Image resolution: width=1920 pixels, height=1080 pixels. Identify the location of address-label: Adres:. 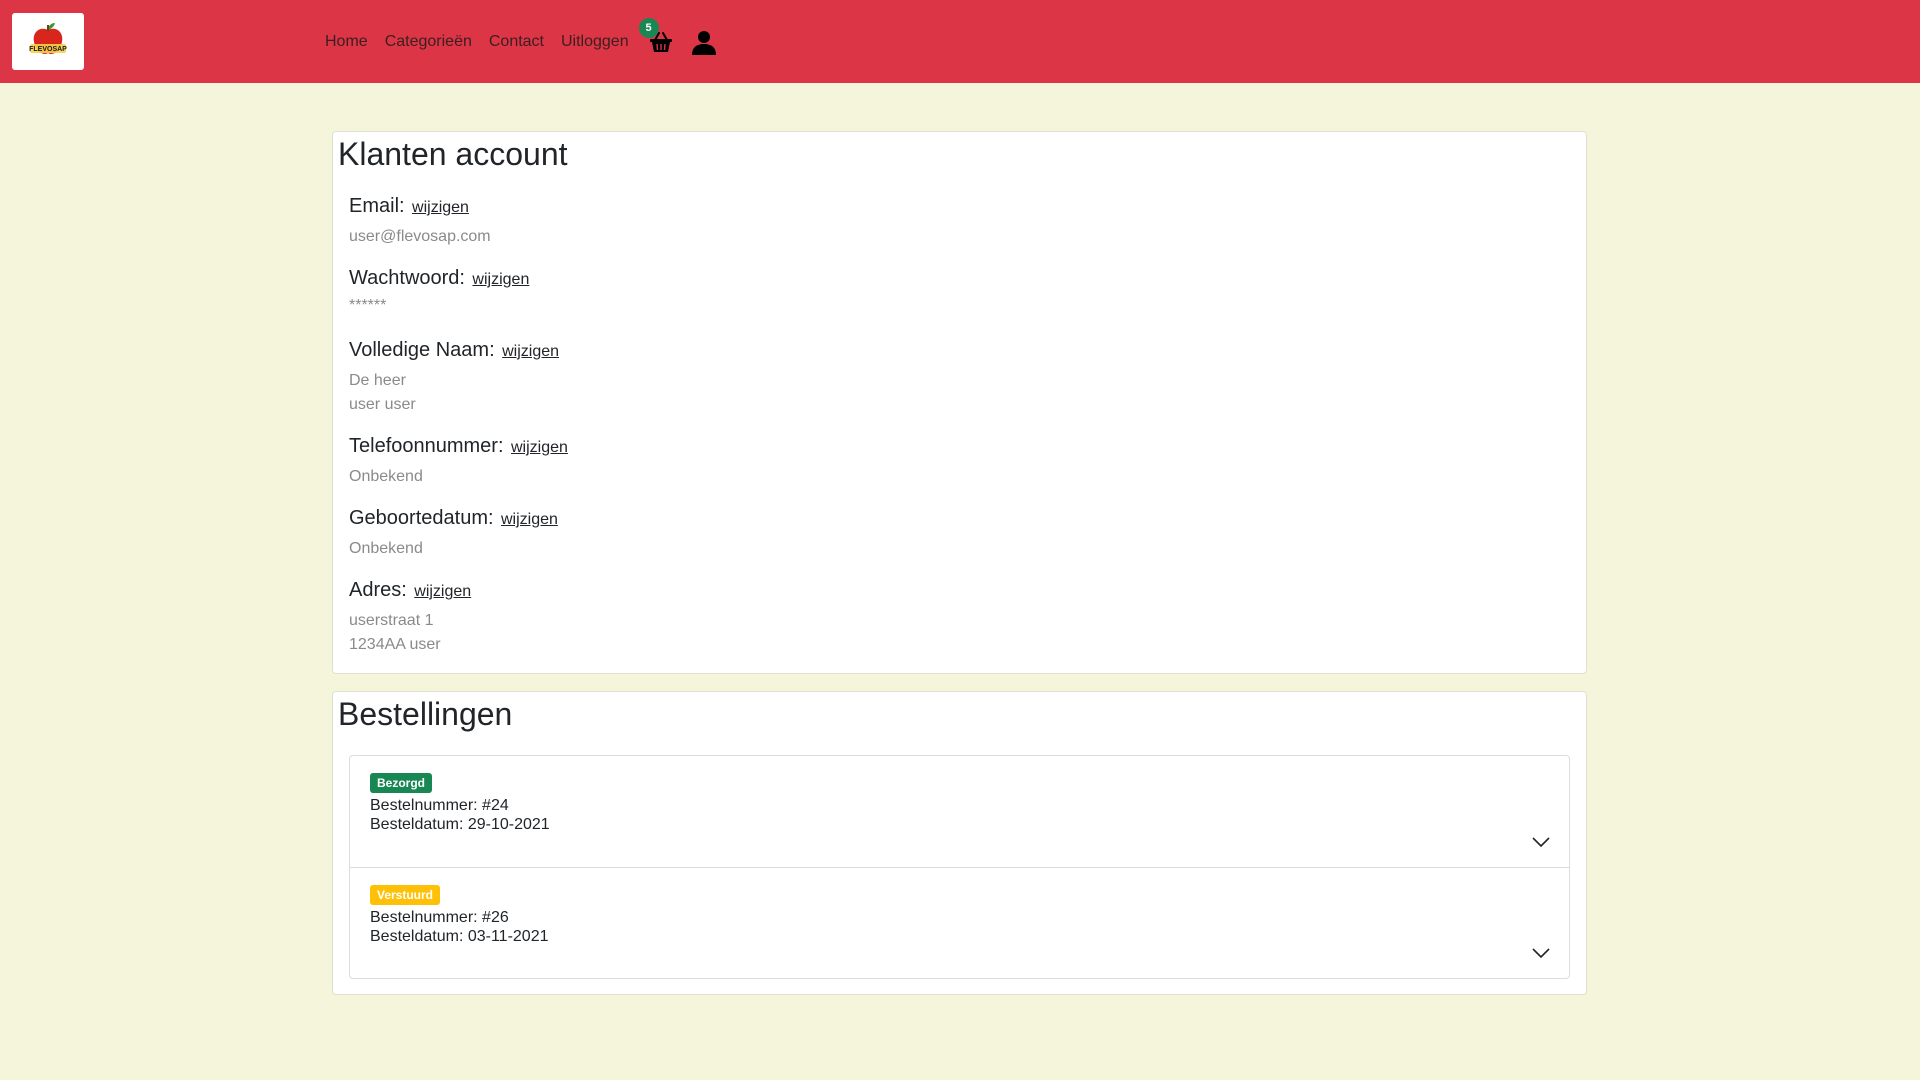
(378, 590).